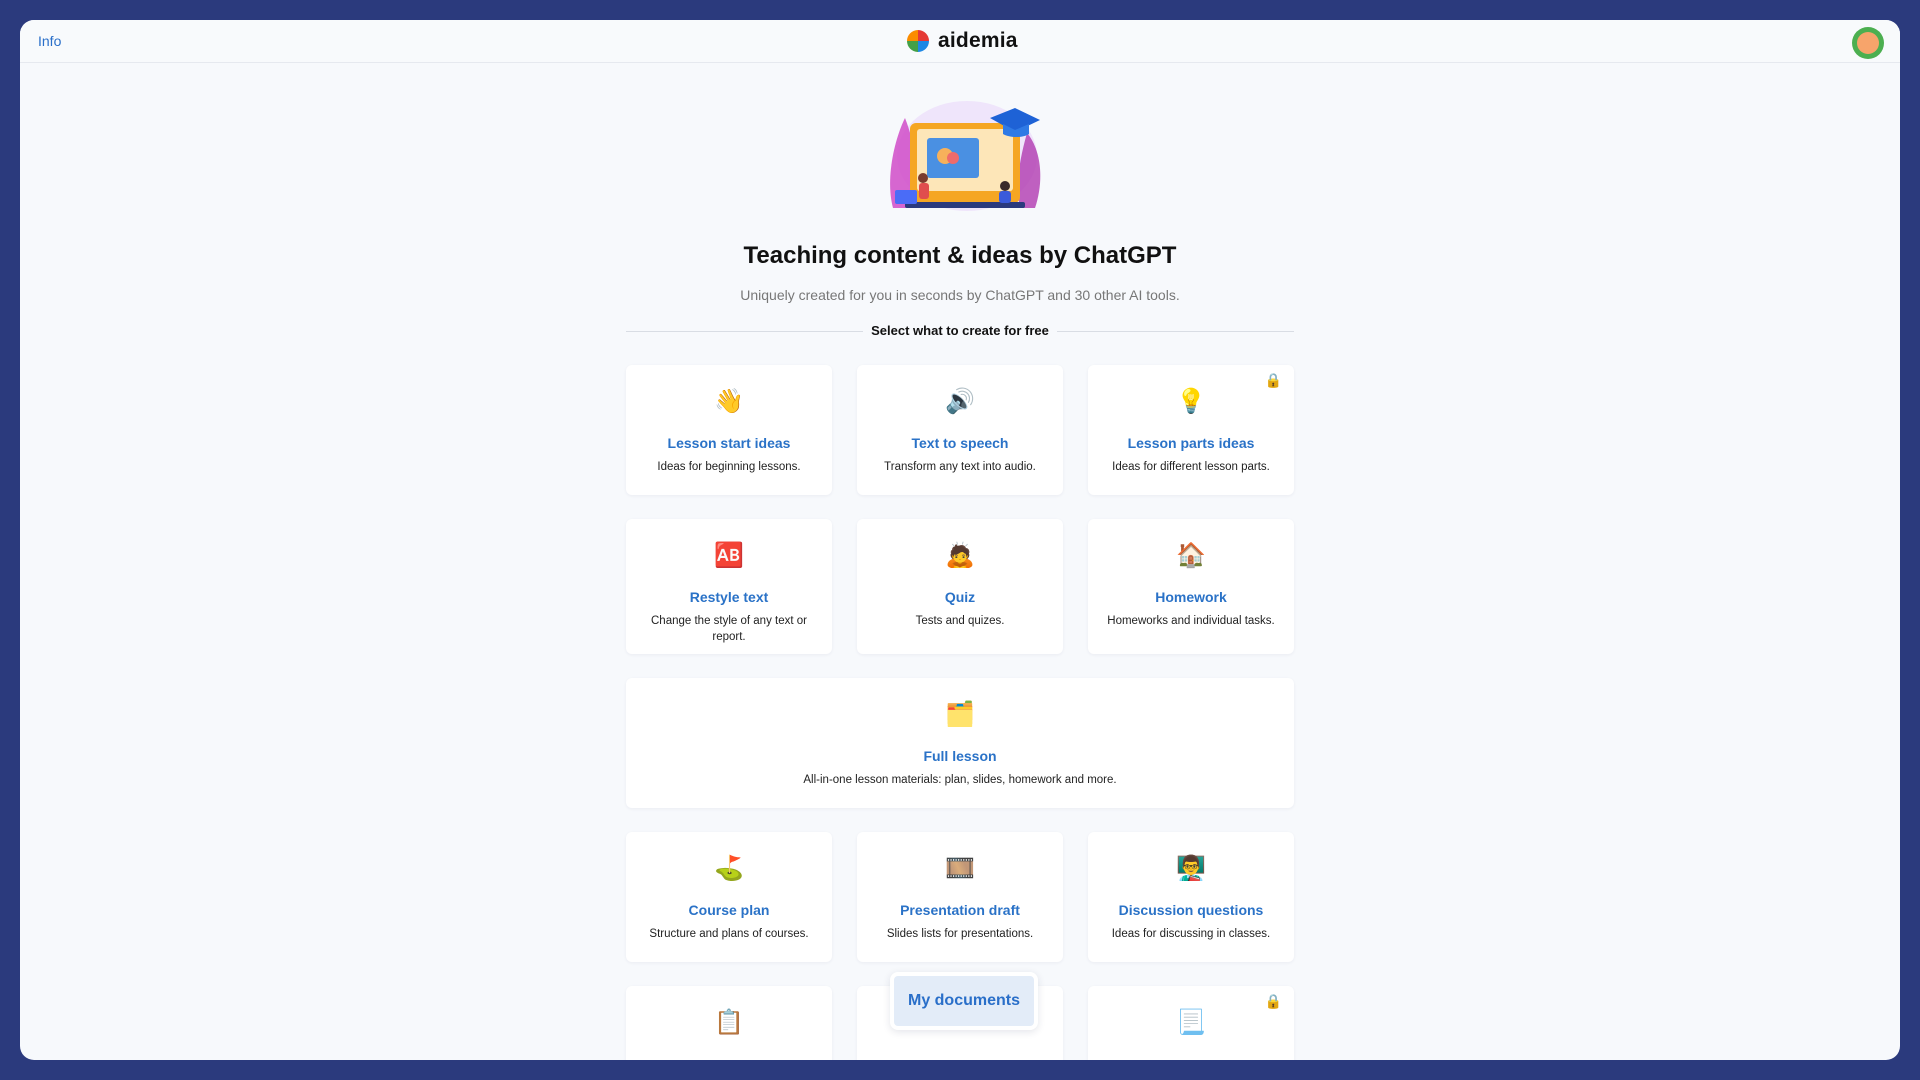 This screenshot has height=1080, width=1920. I want to click on card-description: Slides lists for presentations., so click(960, 934).